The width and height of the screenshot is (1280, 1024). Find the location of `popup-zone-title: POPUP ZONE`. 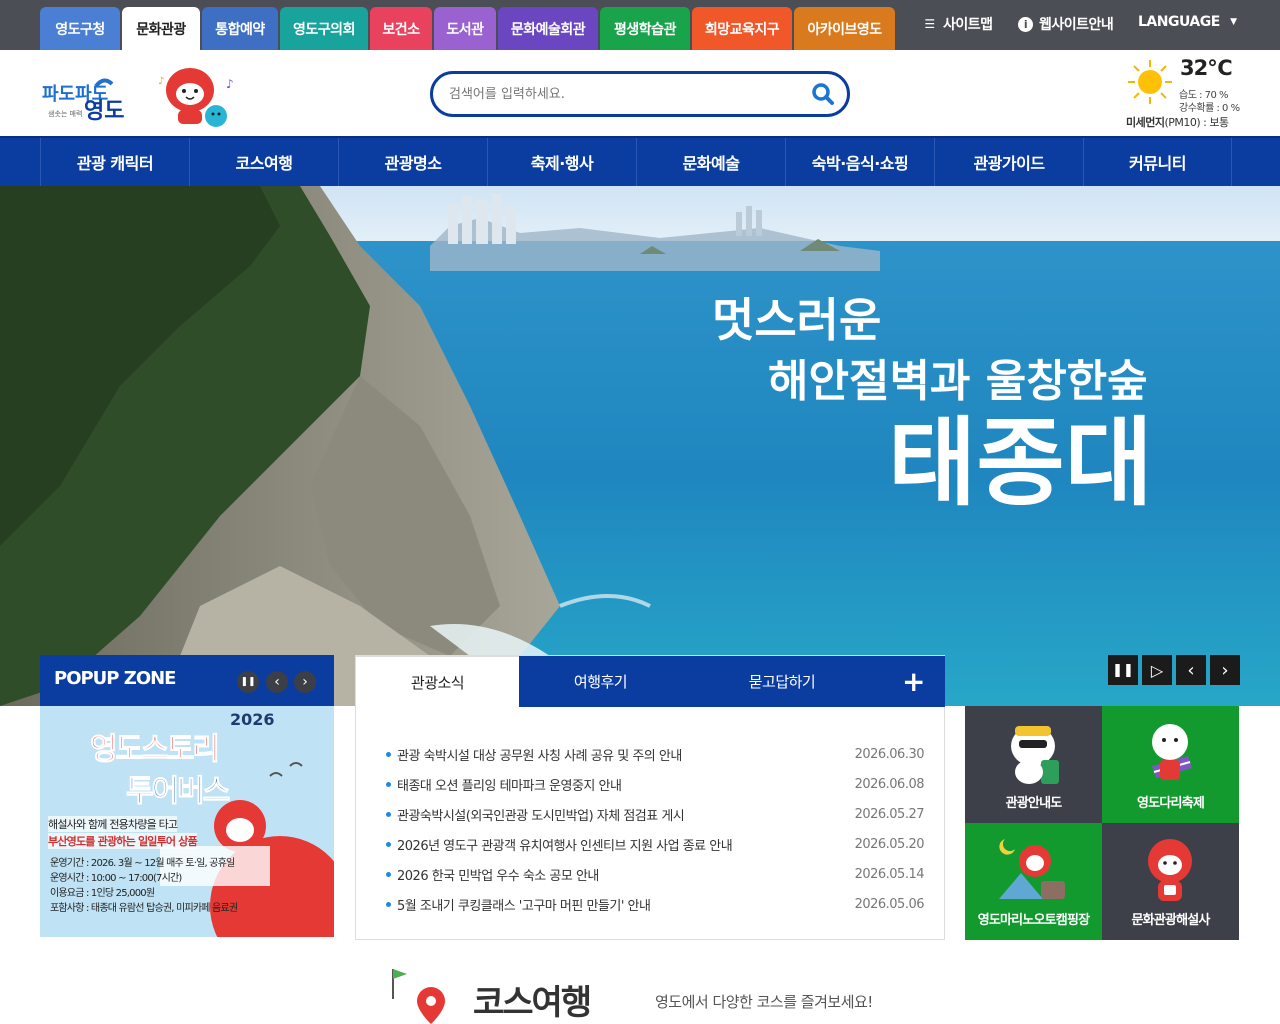

popup-zone-title: POPUP ZONE is located at coordinates (115, 678).